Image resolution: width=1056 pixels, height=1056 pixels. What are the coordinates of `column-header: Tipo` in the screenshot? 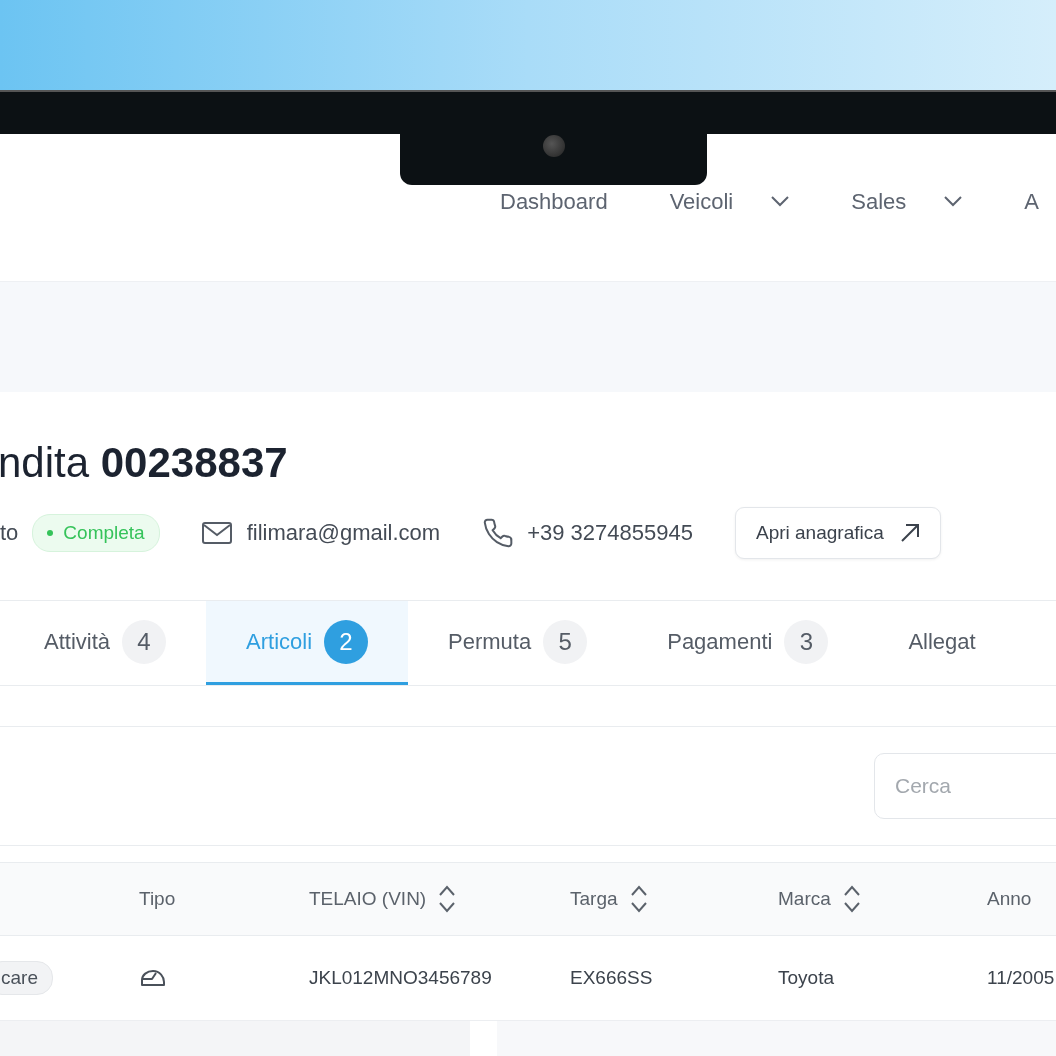 It's located at (158, 899).